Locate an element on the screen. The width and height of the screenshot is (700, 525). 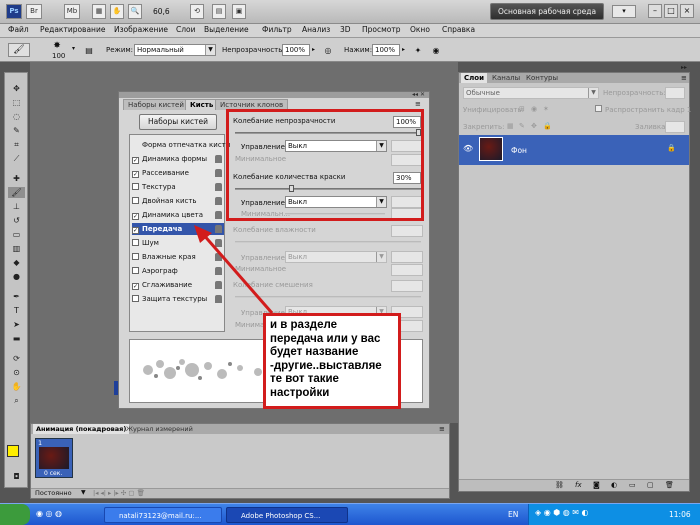
brush-picker-chevron-icon: ▾ is located at coordinates (73, 48).